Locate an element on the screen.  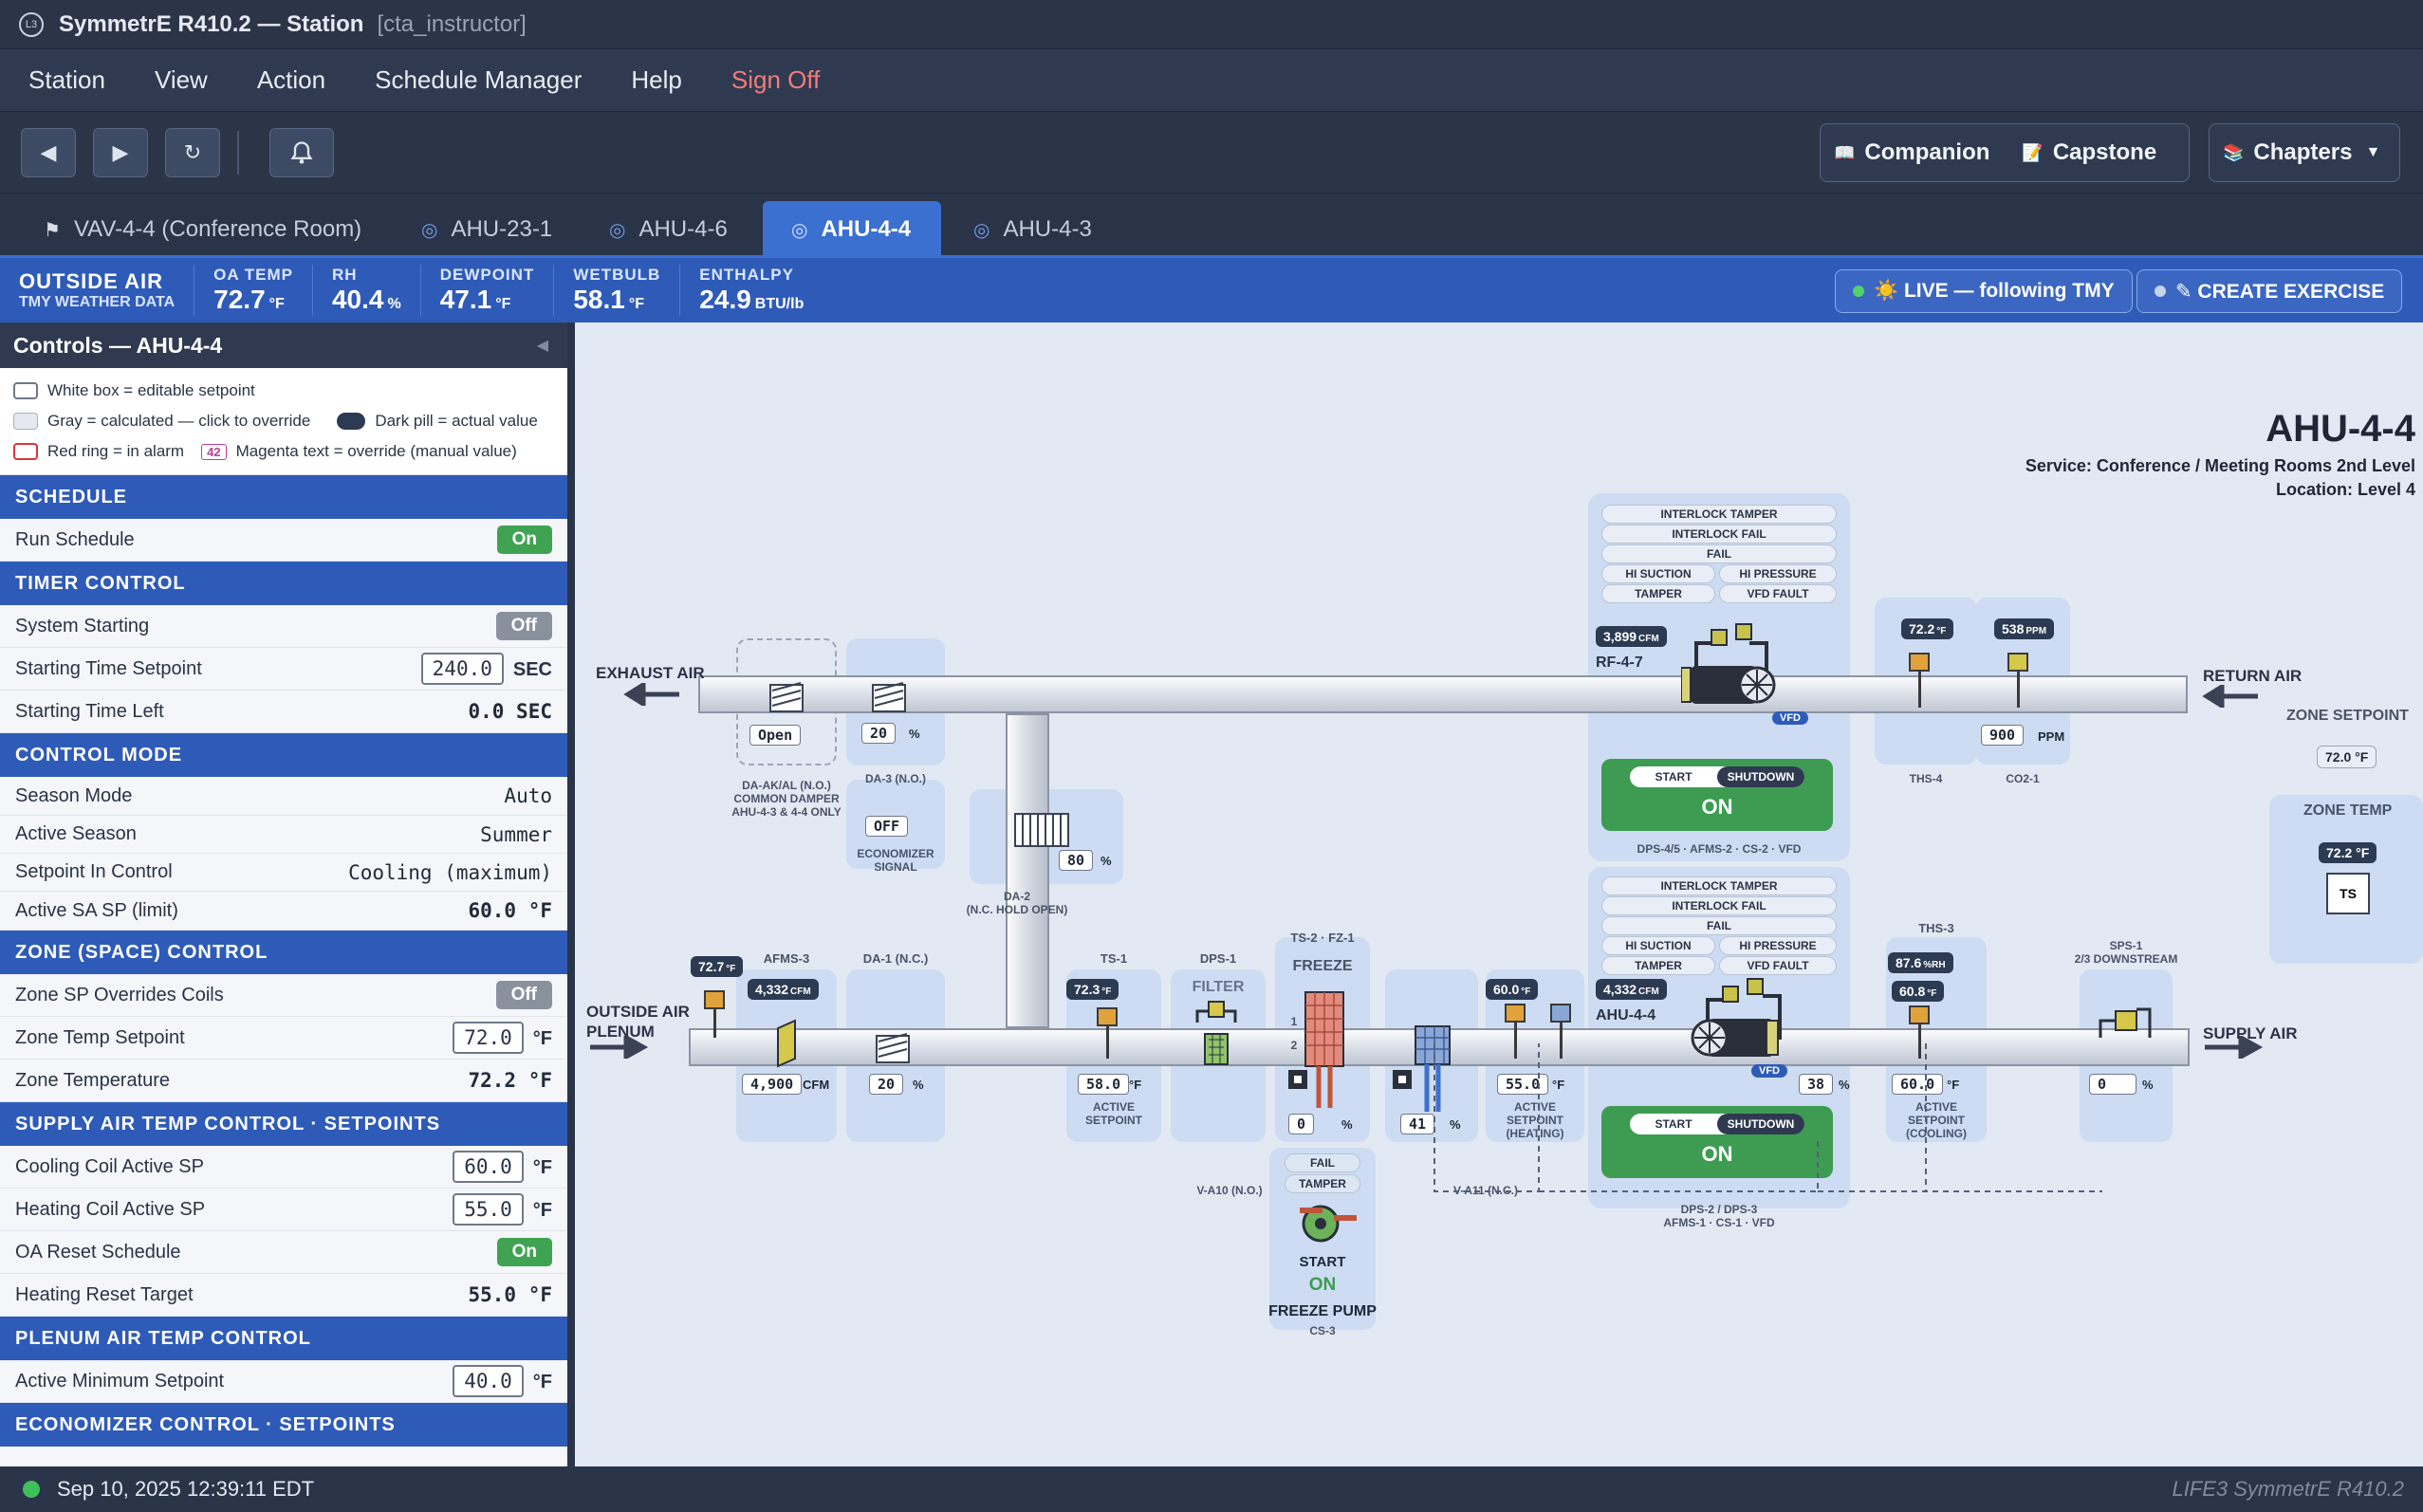
zone-setpoint-value: 72.0 °F is located at coordinates (2347, 757).